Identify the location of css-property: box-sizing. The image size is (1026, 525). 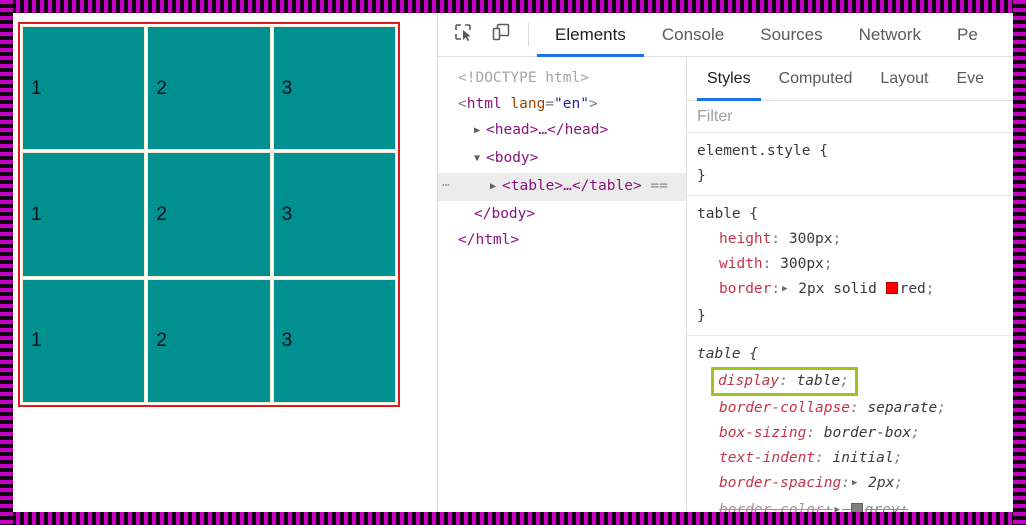
(763, 433).